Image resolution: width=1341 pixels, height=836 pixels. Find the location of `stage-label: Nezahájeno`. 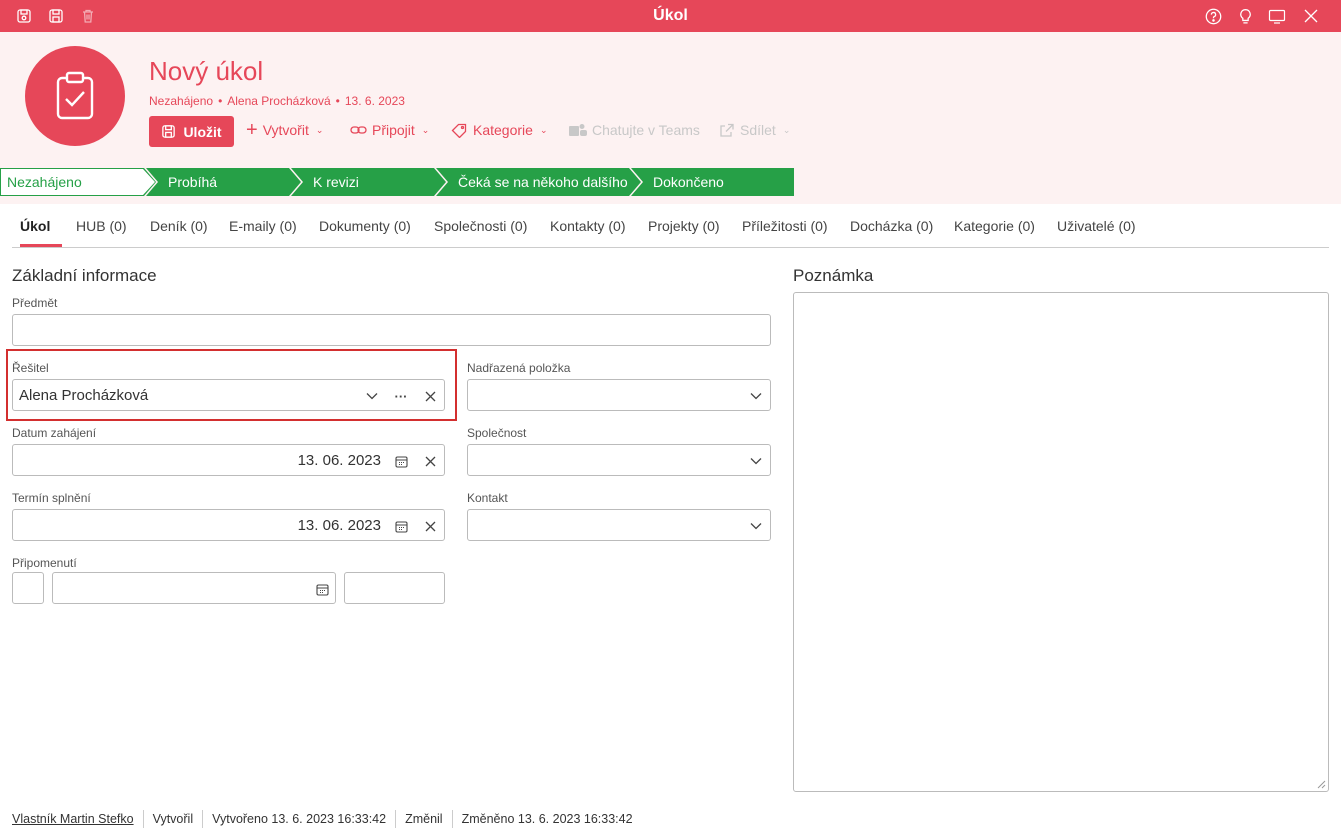

stage-label: Nezahájeno is located at coordinates (44, 182).